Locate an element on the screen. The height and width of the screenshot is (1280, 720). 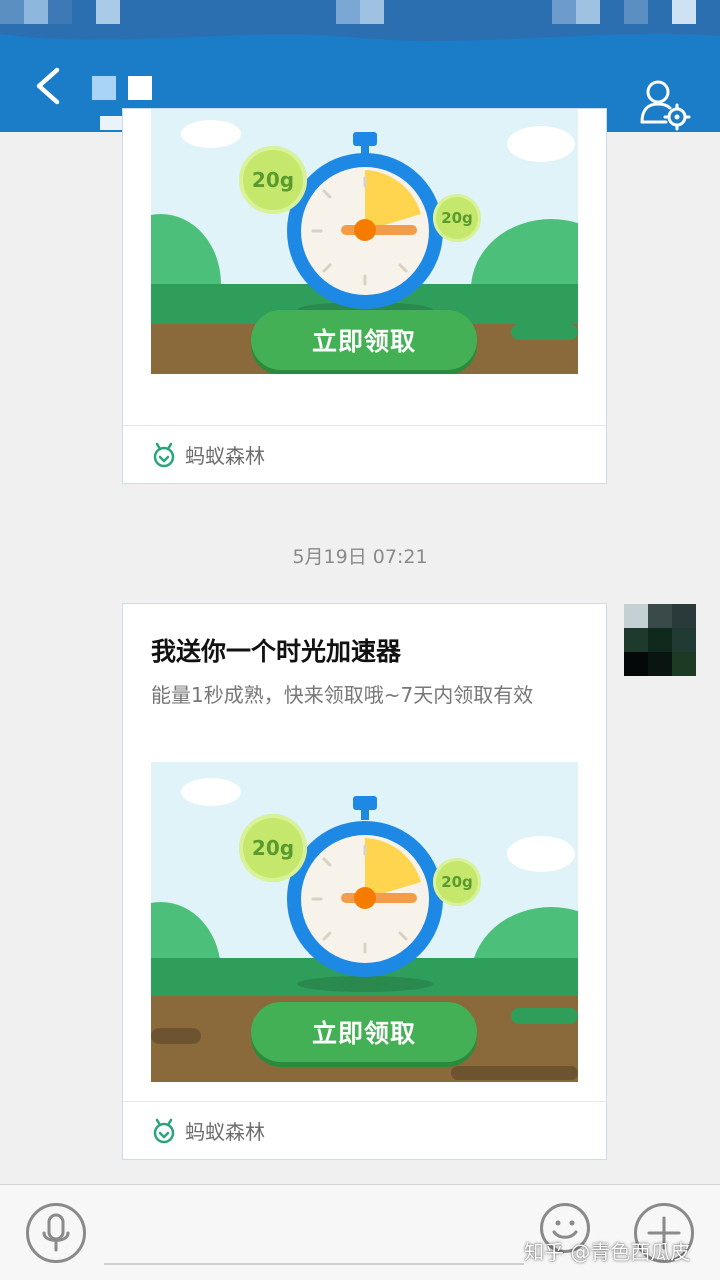
chevron-left-icon is located at coordinates (48, 86).